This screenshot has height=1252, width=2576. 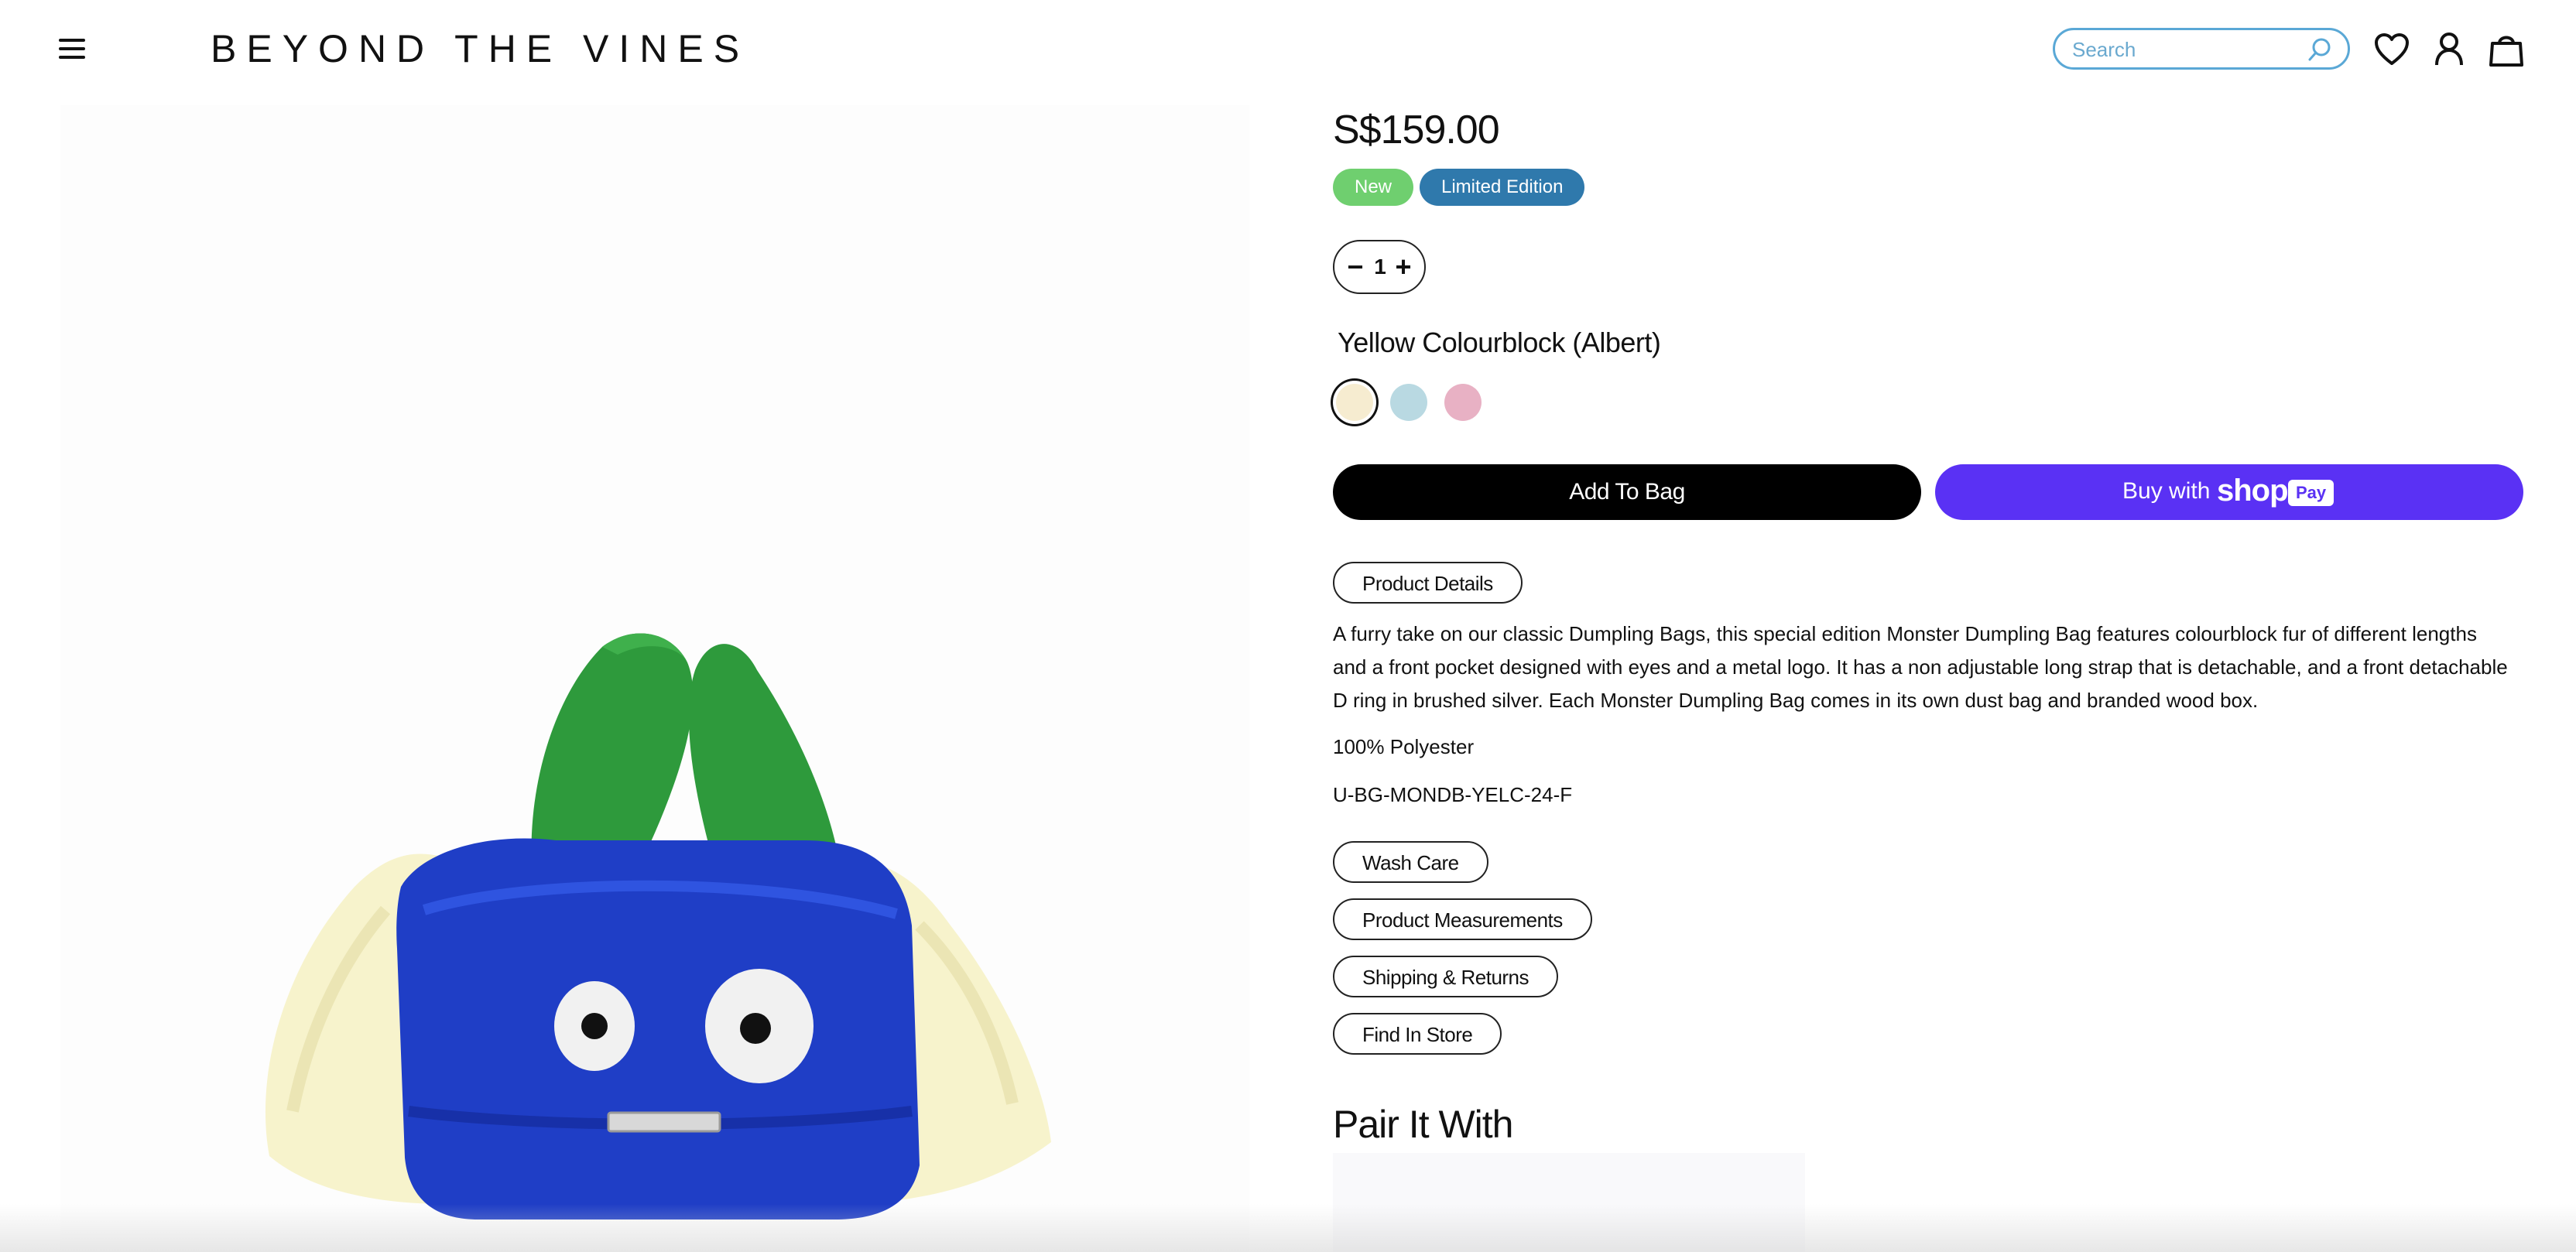 I want to click on bag-icon, so click(x=2506, y=49).